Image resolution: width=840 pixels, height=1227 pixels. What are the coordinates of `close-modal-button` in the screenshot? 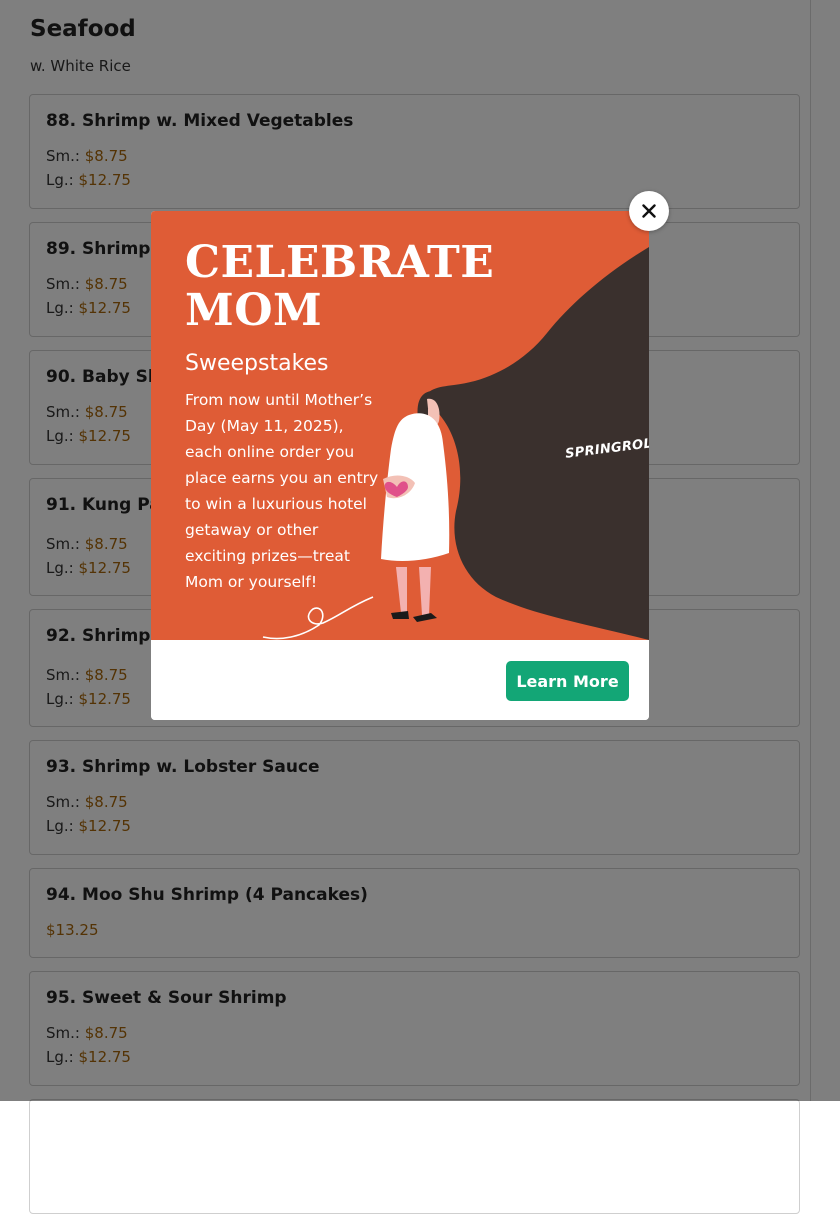 It's located at (649, 211).